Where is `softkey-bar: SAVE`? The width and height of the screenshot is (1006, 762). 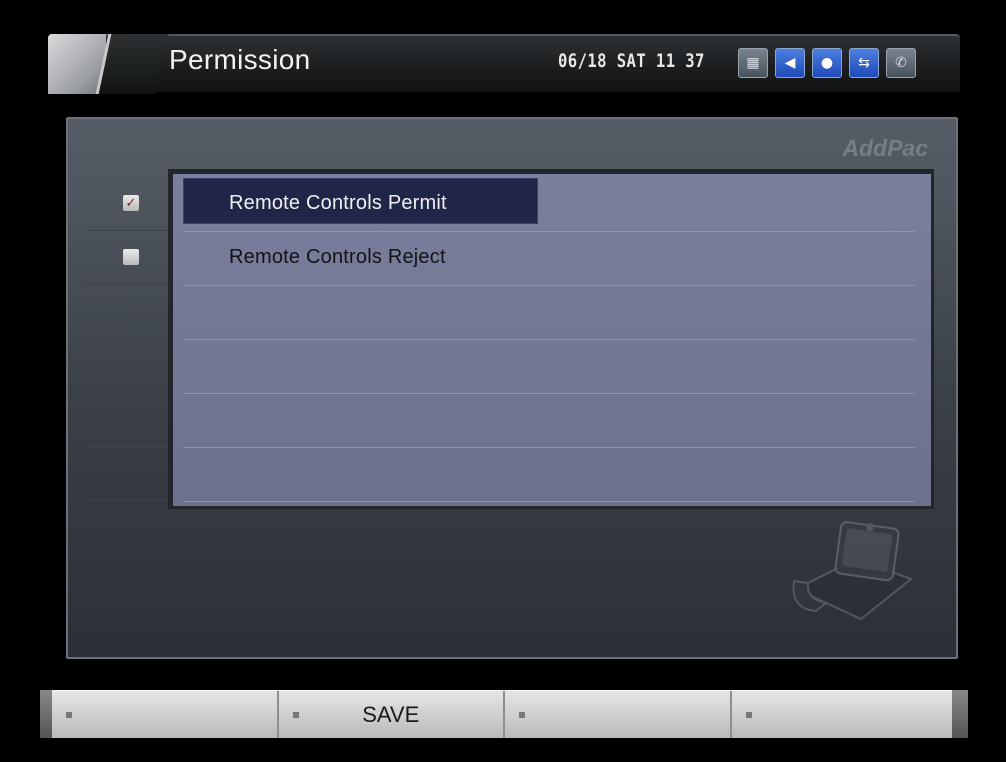 softkey-bar: SAVE is located at coordinates (504, 714).